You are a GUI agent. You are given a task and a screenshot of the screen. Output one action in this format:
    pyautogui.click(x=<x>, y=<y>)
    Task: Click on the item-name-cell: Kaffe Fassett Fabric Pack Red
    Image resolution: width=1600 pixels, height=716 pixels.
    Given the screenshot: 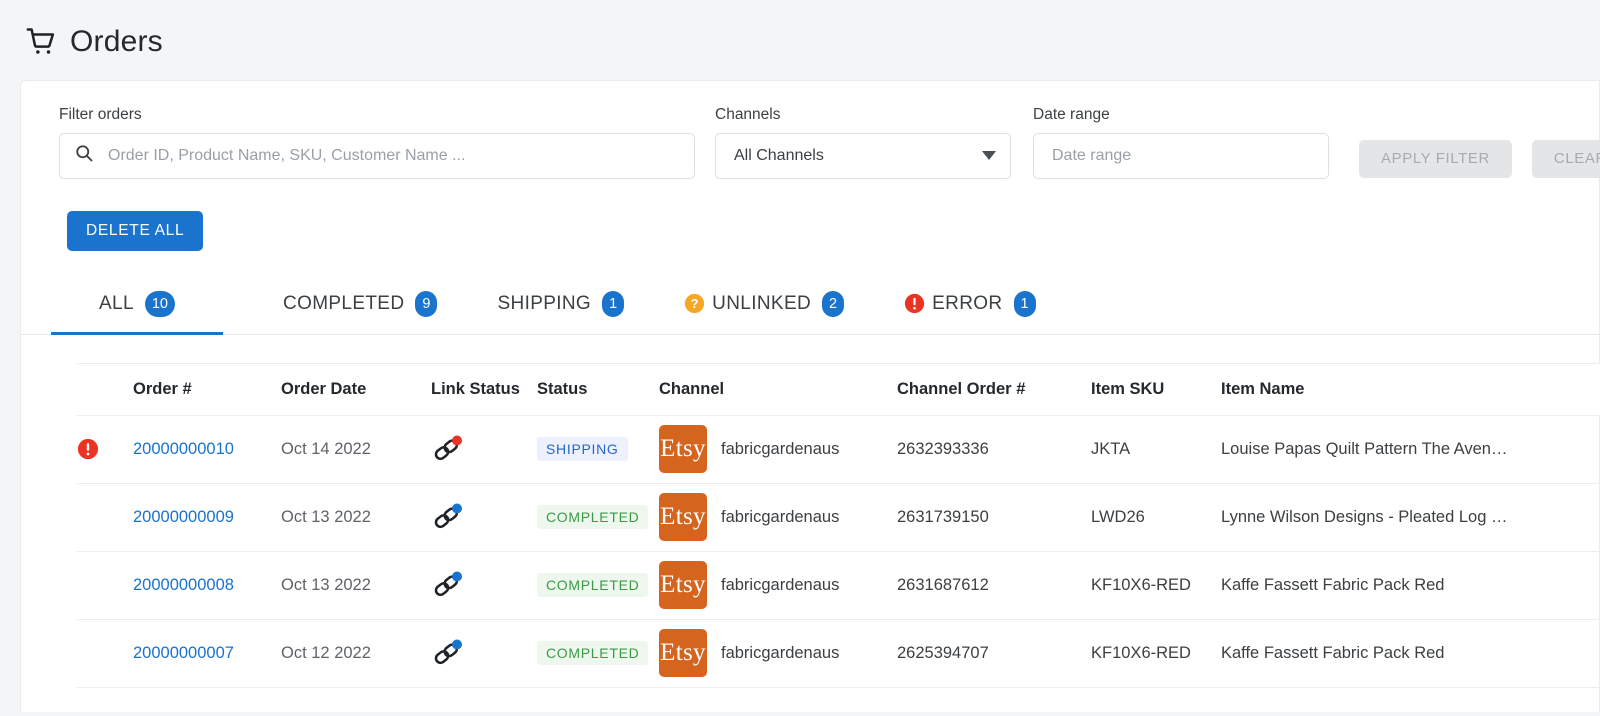 What is the action you would take?
    pyautogui.click(x=1410, y=653)
    